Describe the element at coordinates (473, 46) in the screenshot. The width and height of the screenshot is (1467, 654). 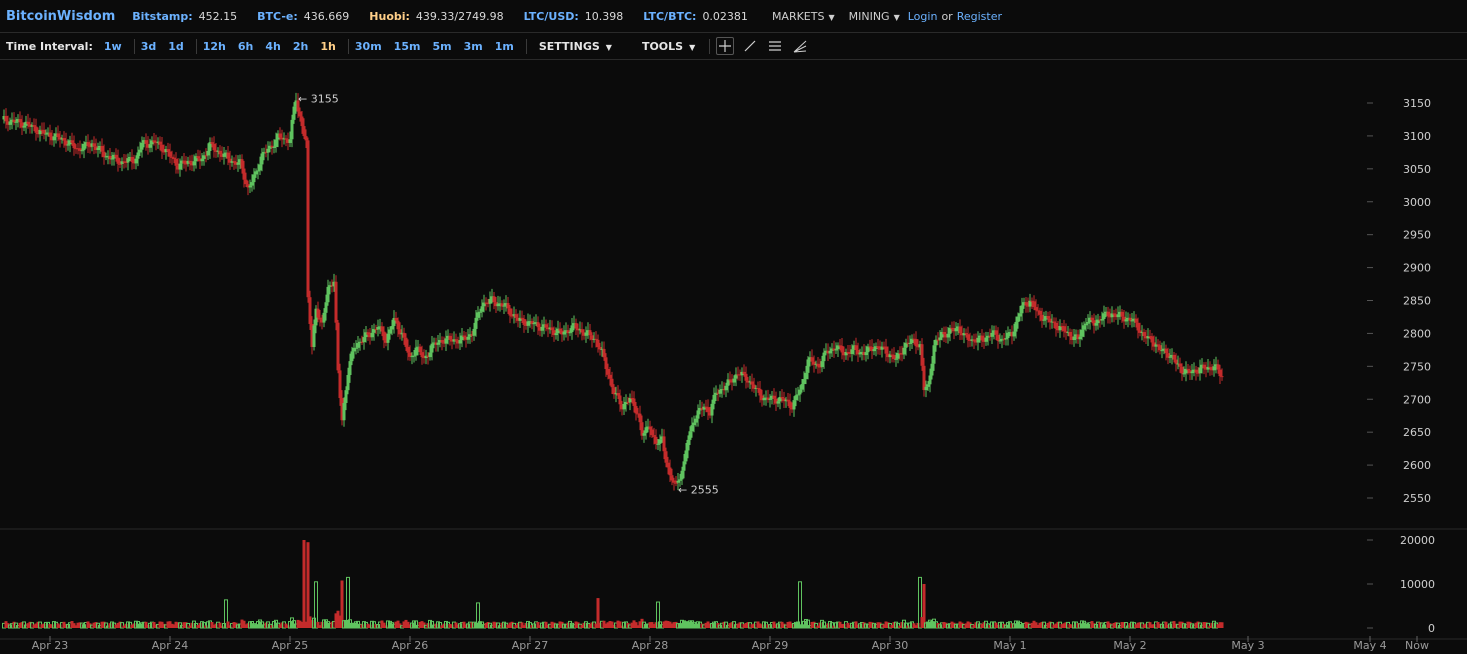
I see `interval-3m: 3m` at that location.